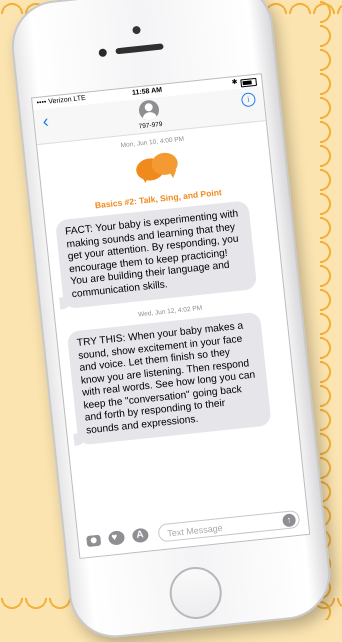 This screenshot has height=642, width=342. What do you see at coordinates (248, 100) in the screenshot?
I see `info-icon: i` at bounding box center [248, 100].